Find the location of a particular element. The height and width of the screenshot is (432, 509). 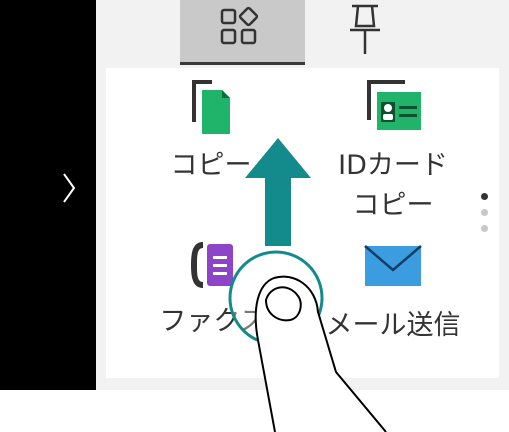

id-card-copy-icon is located at coordinates (394, 105).